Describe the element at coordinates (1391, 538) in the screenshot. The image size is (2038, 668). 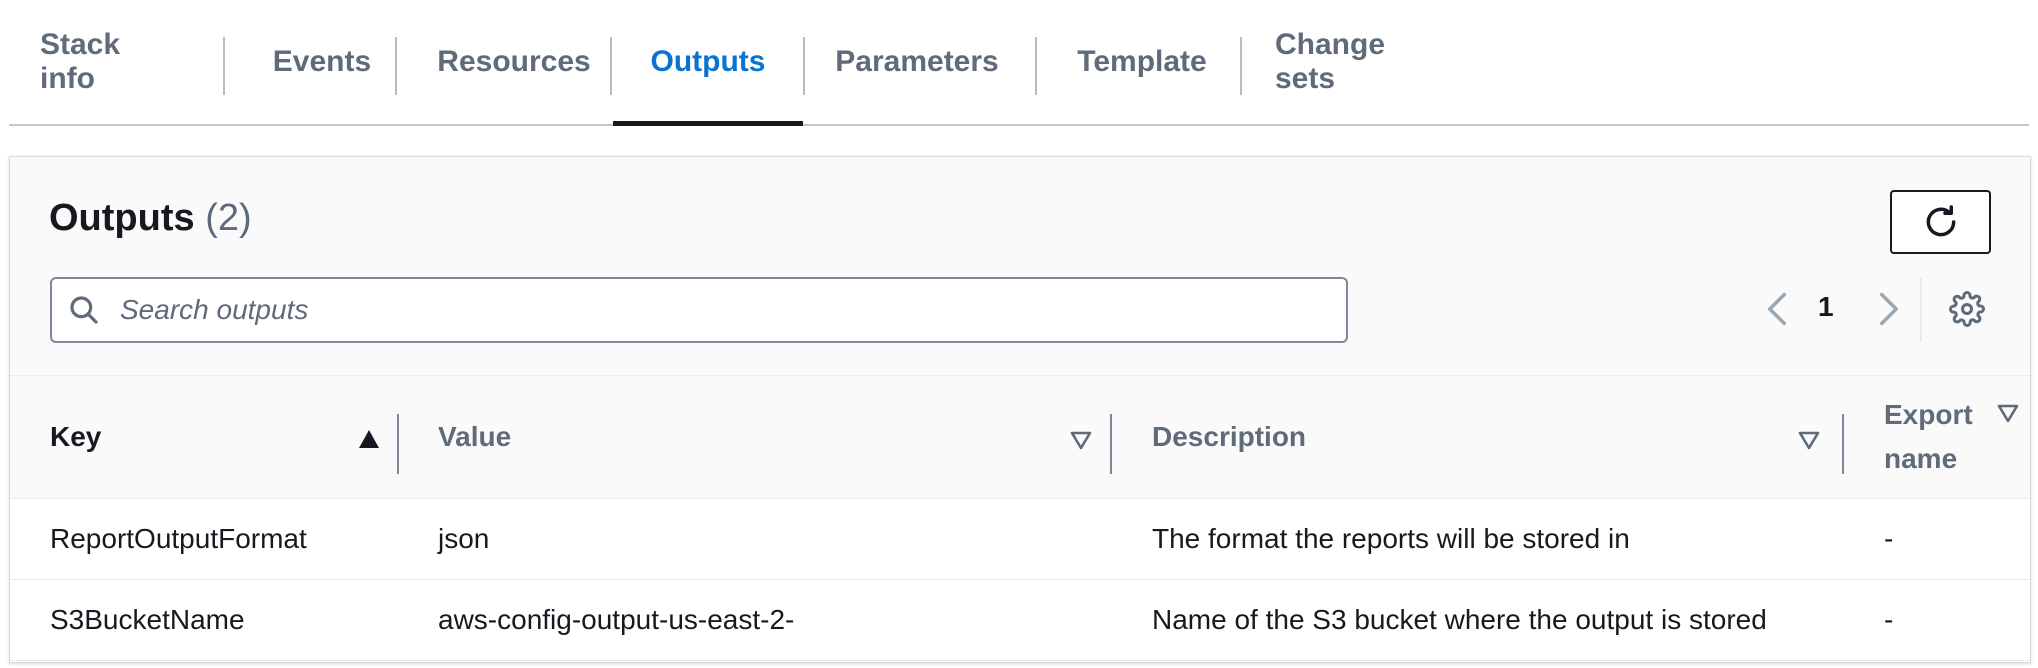
I see `cell-description: The format the reports will be stored in` at that location.